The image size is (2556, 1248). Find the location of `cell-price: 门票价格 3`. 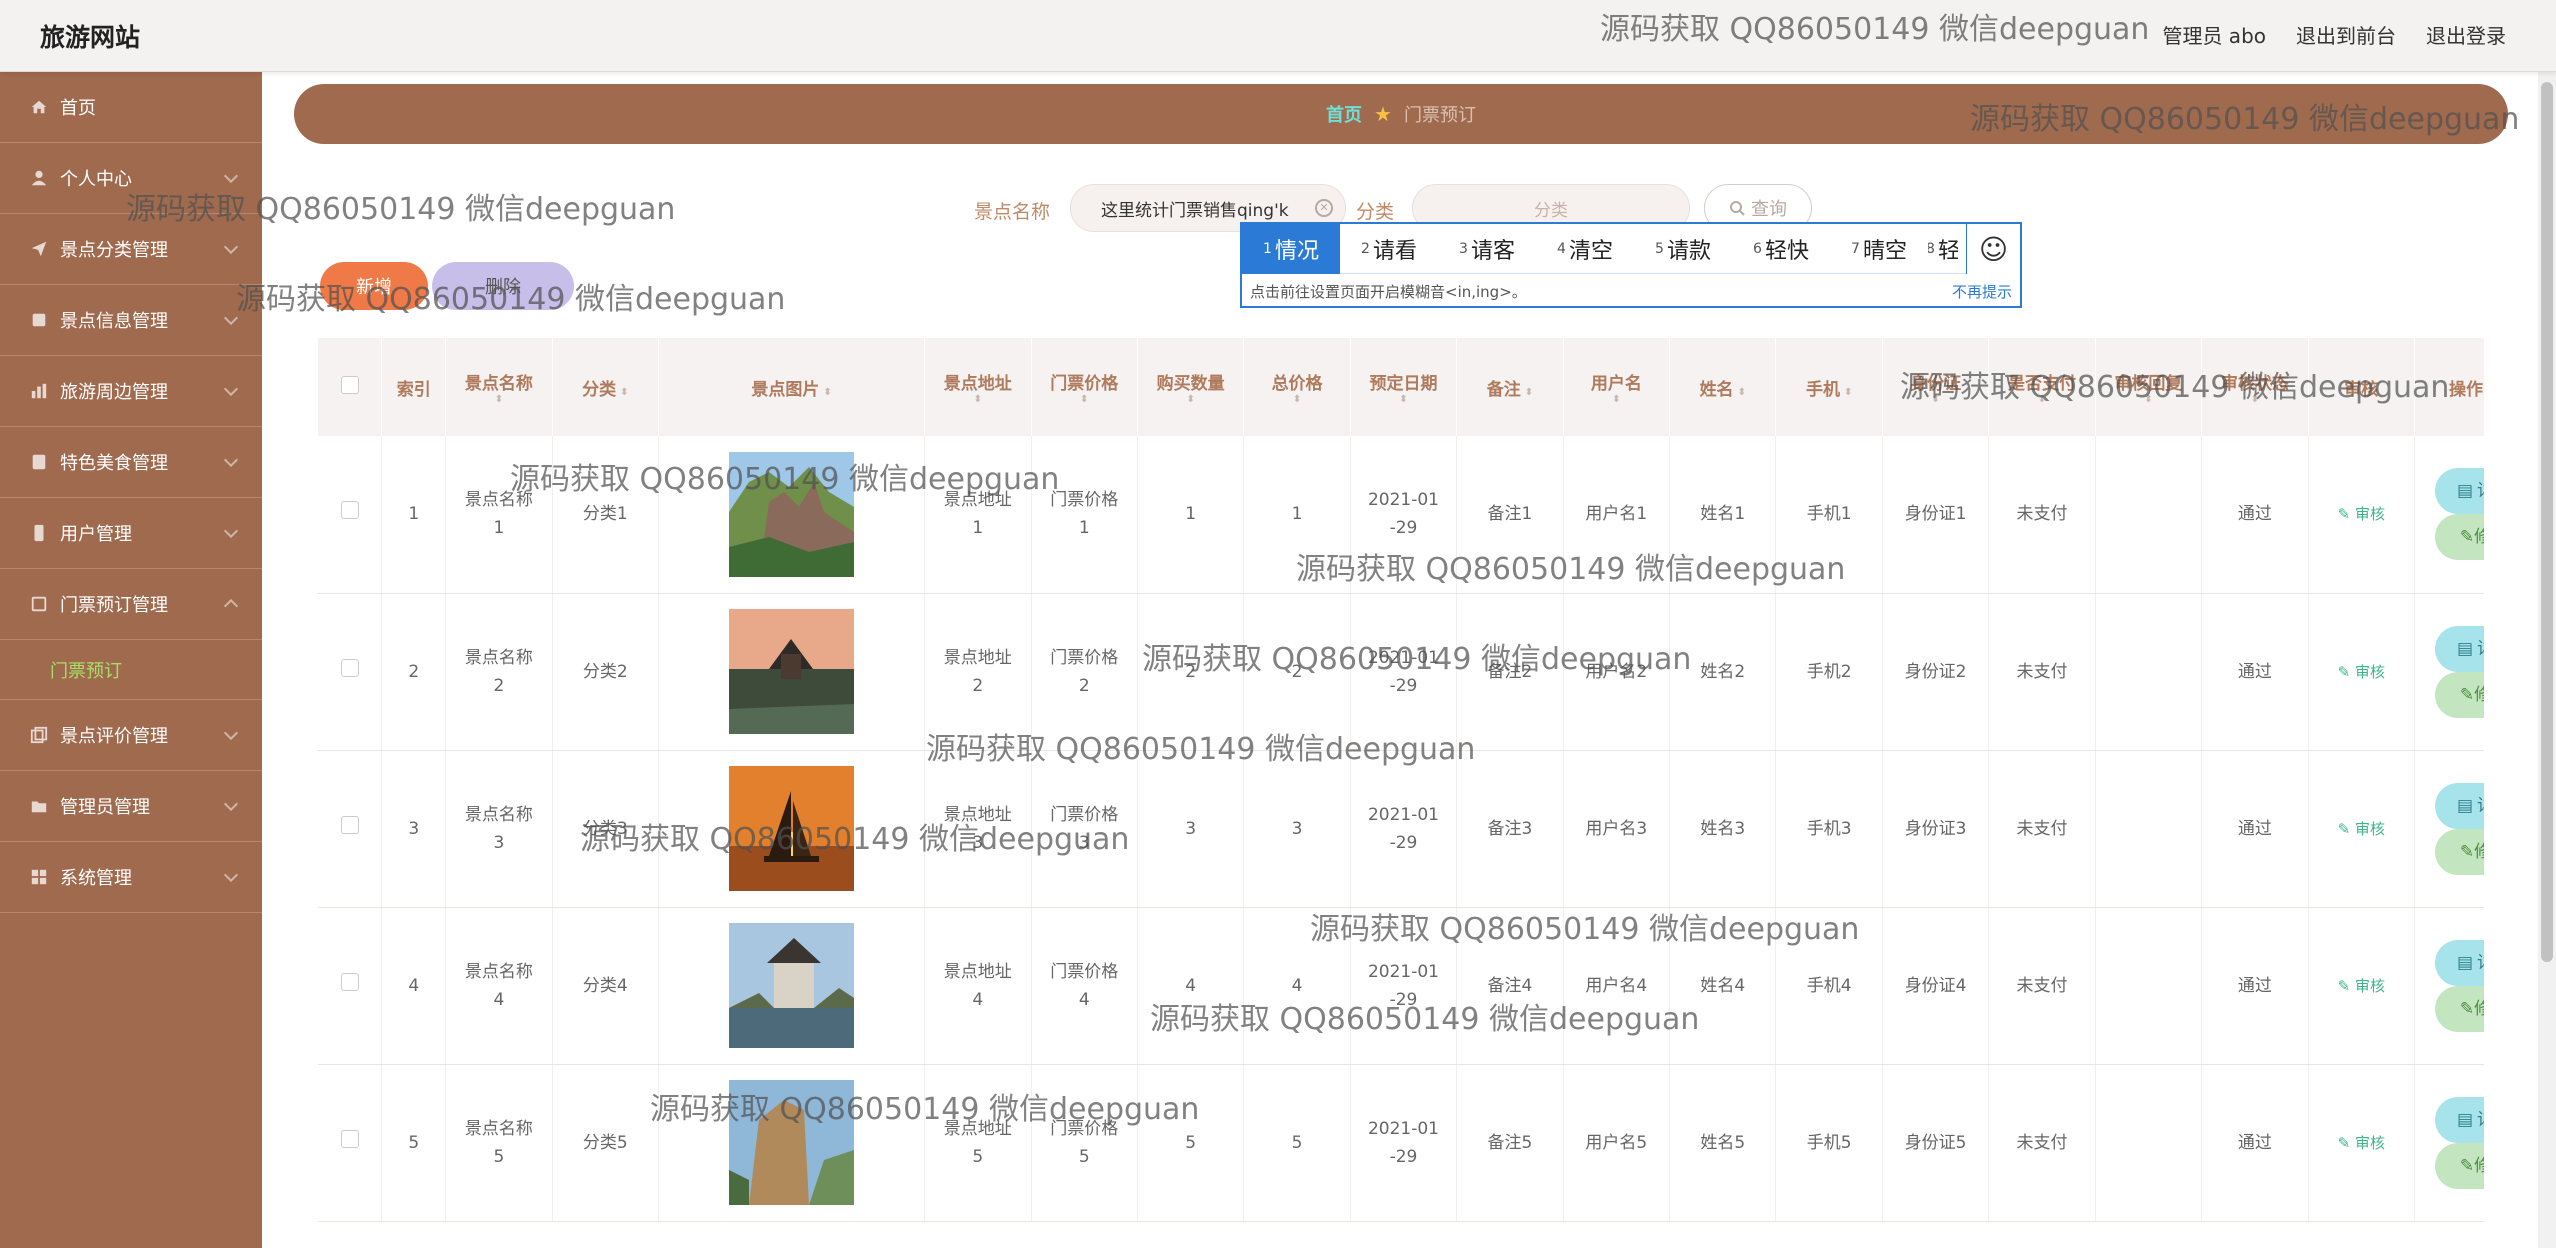

cell-price: 门票价格 3 is located at coordinates (1084, 829).